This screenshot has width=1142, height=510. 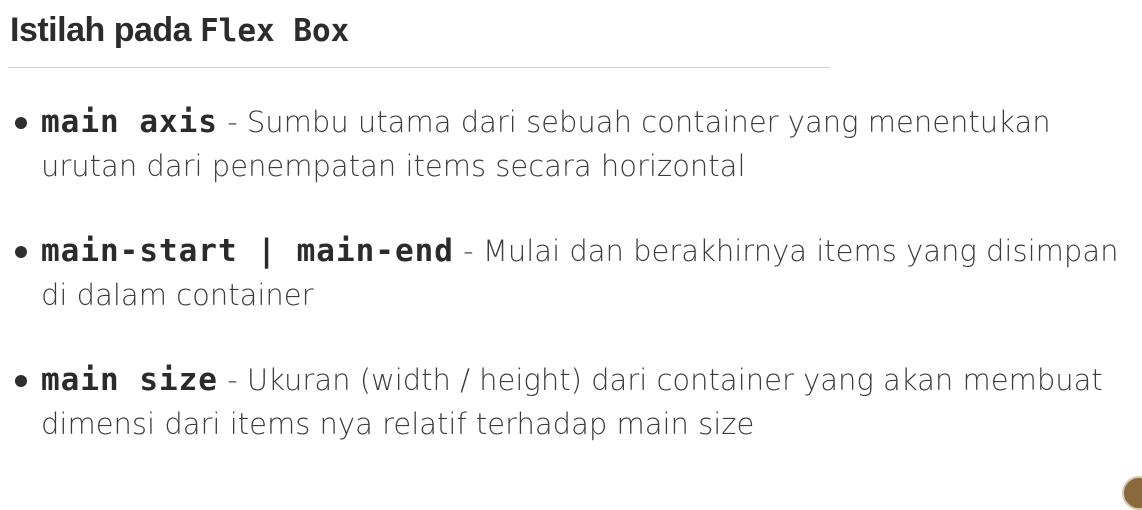 I want to click on term-name: main size, so click(x=129, y=380).